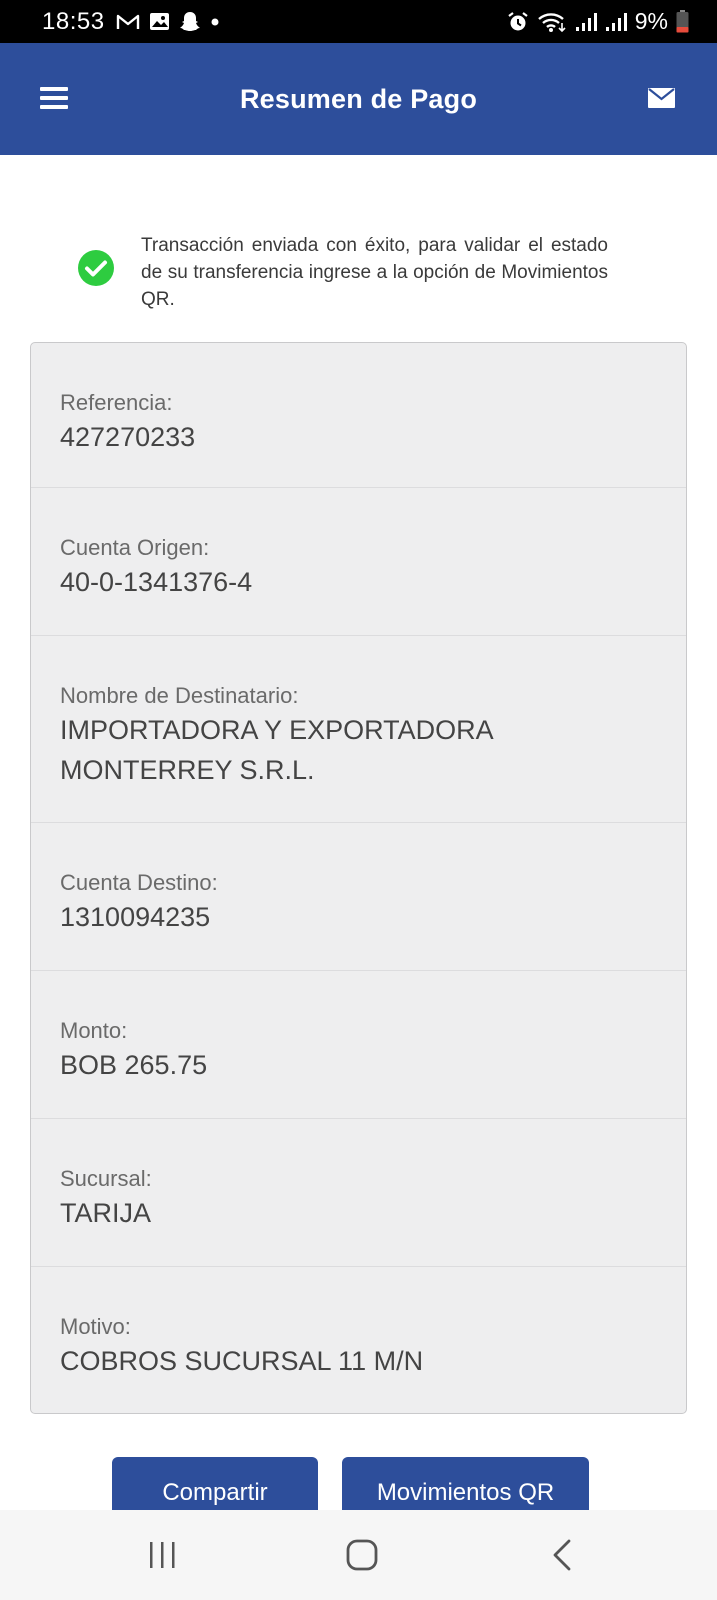  What do you see at coordinates (156, 582) in the screenshot?
I see `detail-value: 40-0-1341376-4` at bounding box center [156, 582].